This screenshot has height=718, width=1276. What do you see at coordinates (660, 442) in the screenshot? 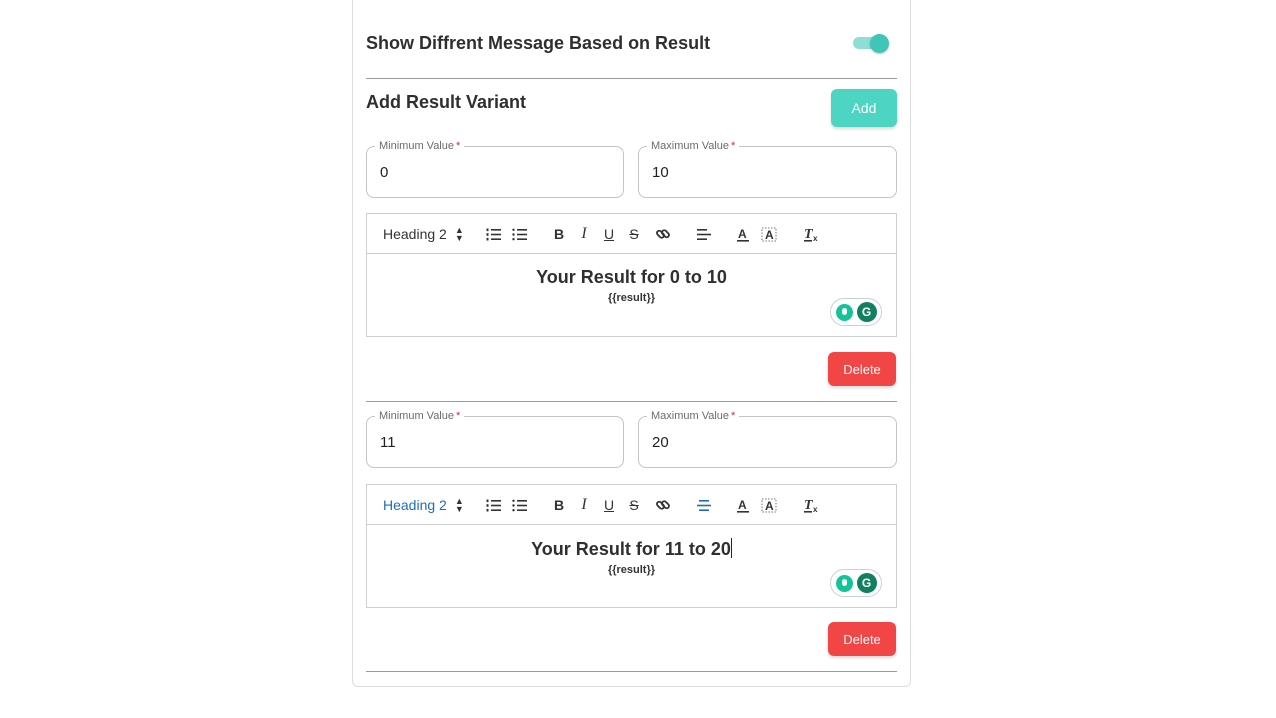
I see `max-value-input: 20` at bounding box center [660, 442].